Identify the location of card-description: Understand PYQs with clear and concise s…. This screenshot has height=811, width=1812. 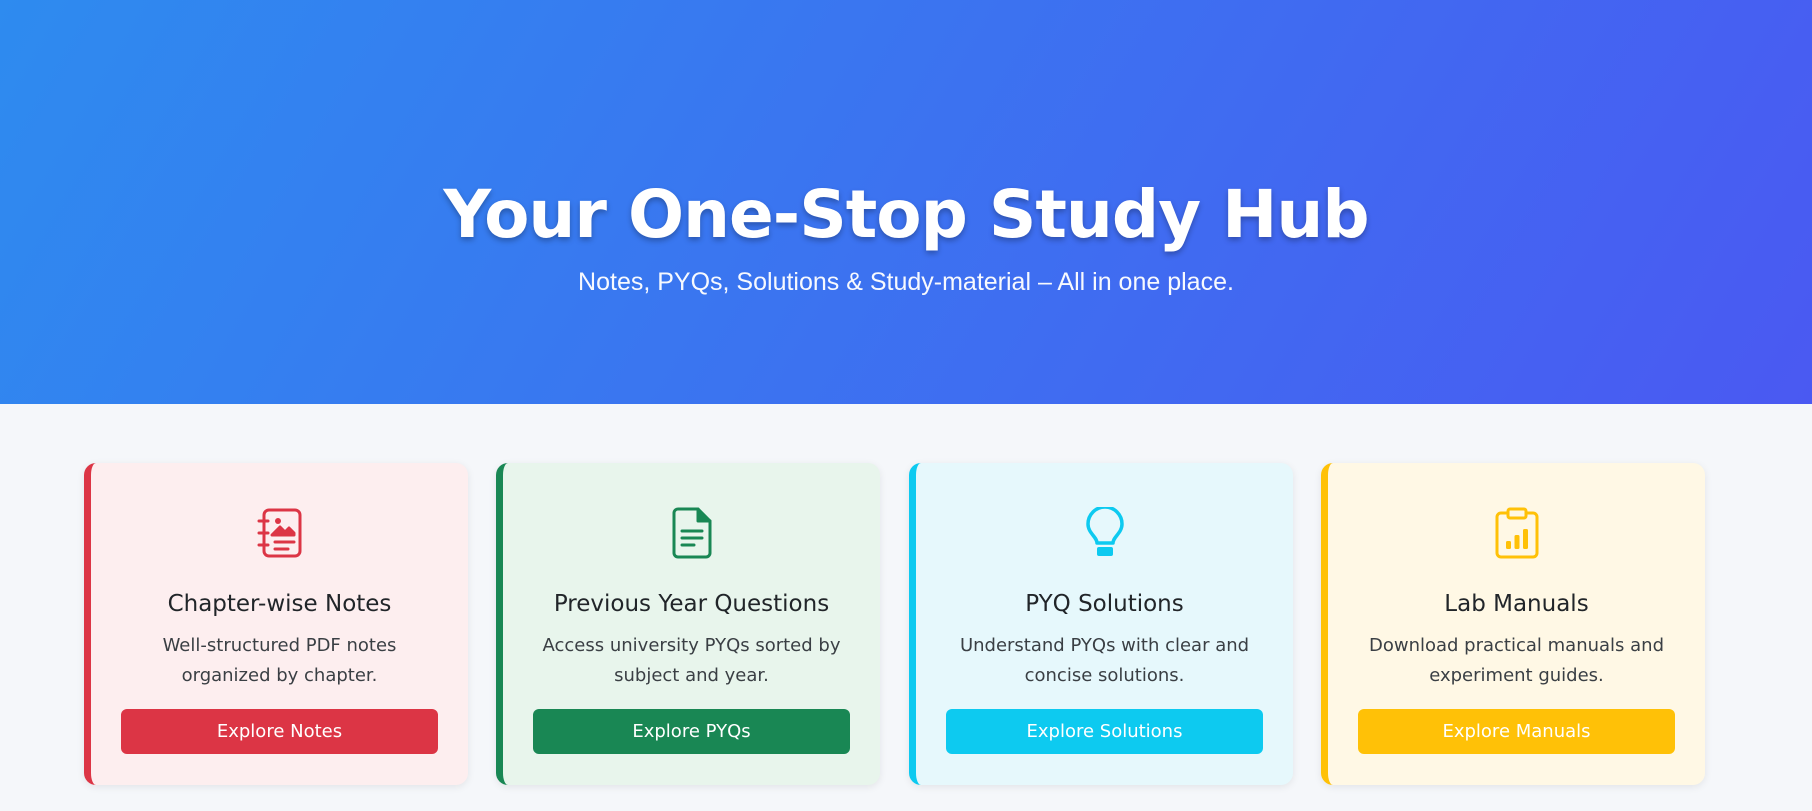
(1104, 660).